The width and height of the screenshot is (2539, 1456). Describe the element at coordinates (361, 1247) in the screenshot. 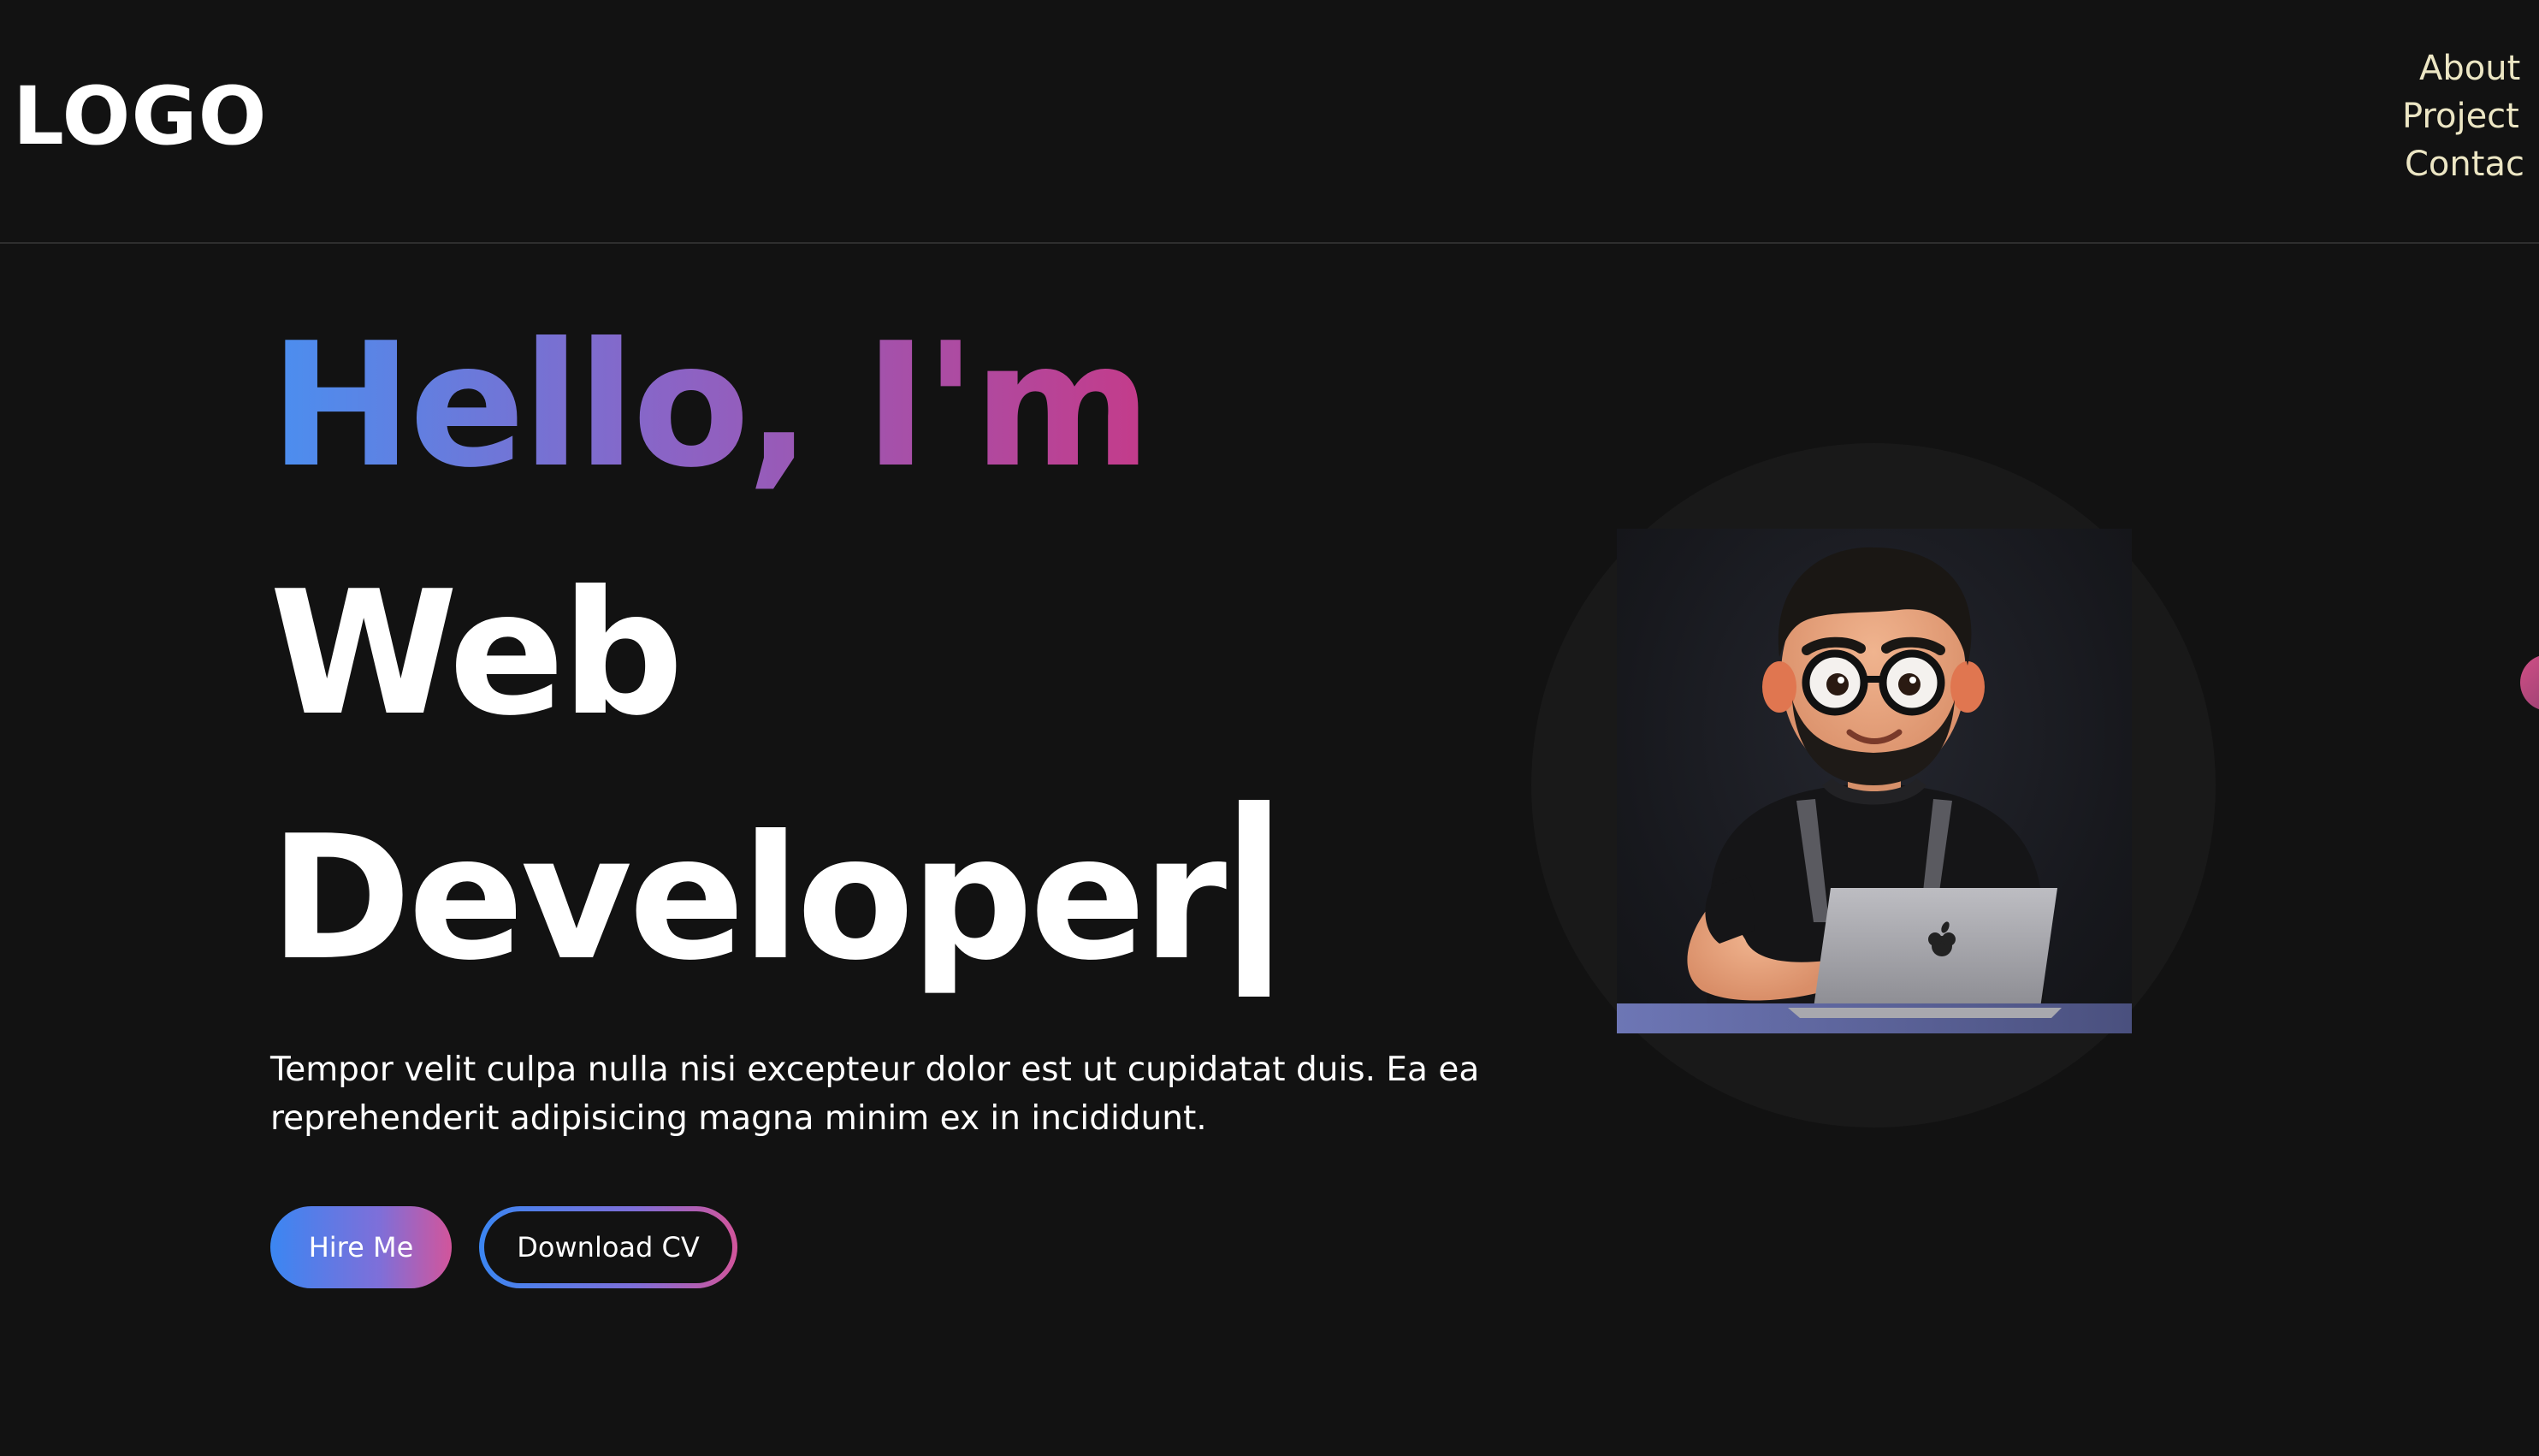

I see `hire-me-button: Hire Me` at that location.